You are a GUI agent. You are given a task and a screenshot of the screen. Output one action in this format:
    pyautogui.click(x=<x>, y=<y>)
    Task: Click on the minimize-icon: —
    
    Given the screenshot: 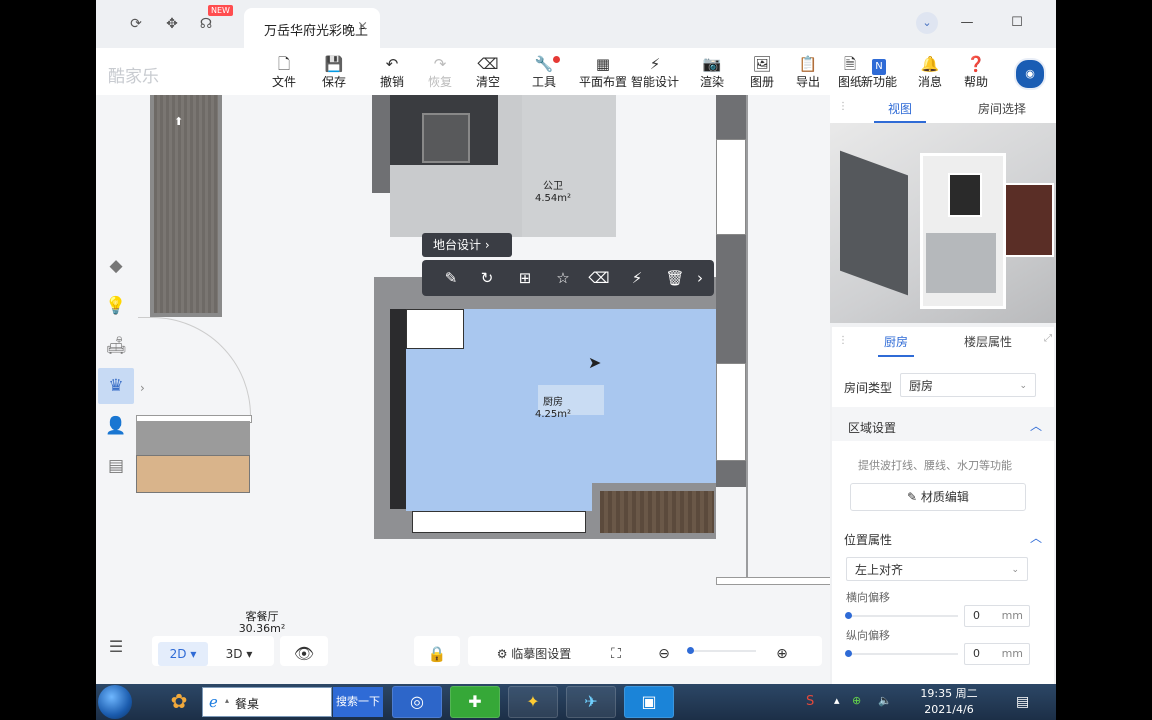 What is the action you would take?
    pyautogui.click(x=967, y=23)
    